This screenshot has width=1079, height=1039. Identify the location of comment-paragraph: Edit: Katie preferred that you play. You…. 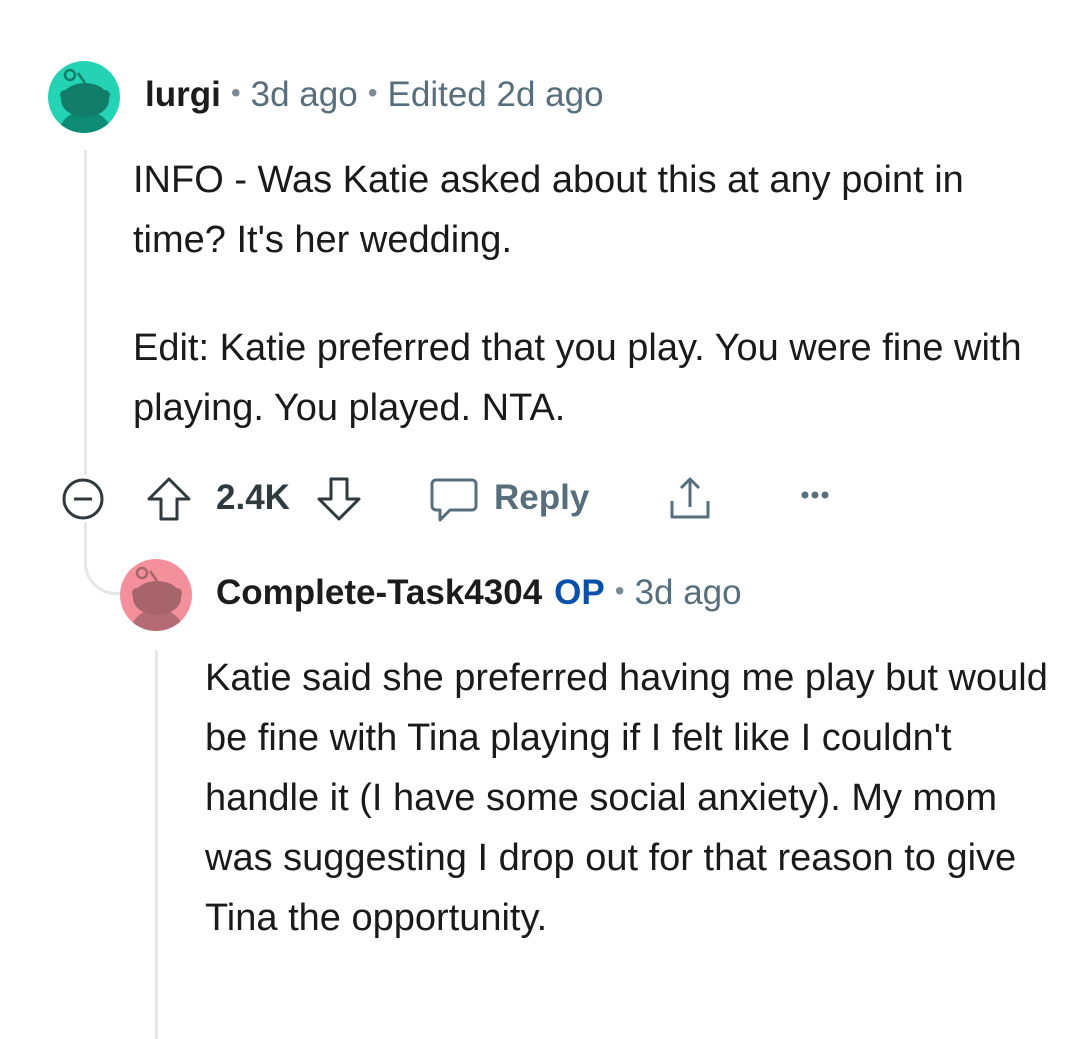
(577, 378).